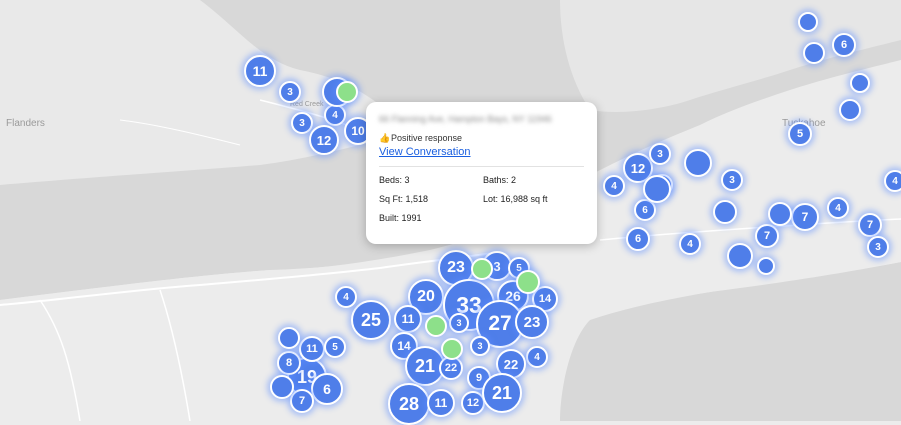 The height and width of the screenshot is (425, 901). Describe the element at coordinates (394, 180) in the screenshot. I see `beds-value: Beds: 3` at that location.